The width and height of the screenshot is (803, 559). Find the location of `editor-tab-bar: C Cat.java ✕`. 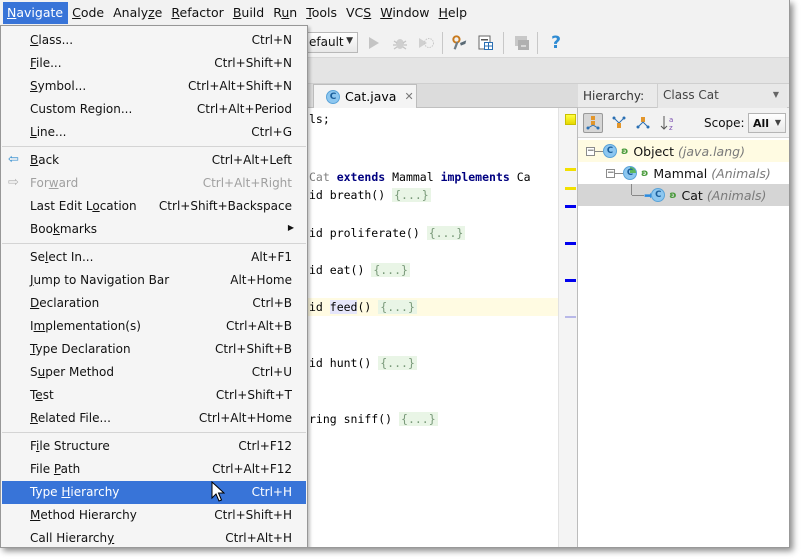

editor-tab-bar: C Cat.java ✕ is located at coordinates (439, 96).